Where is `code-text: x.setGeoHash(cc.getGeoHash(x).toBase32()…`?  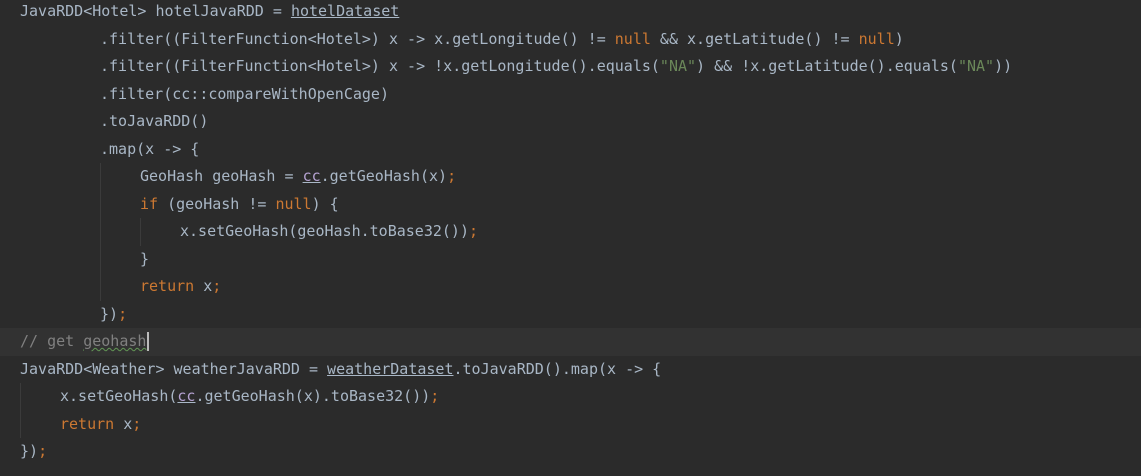 code-text: x.setGeoHash(cc.getGeoHash(x).toBase32()… is located at coordinates (249, 397).